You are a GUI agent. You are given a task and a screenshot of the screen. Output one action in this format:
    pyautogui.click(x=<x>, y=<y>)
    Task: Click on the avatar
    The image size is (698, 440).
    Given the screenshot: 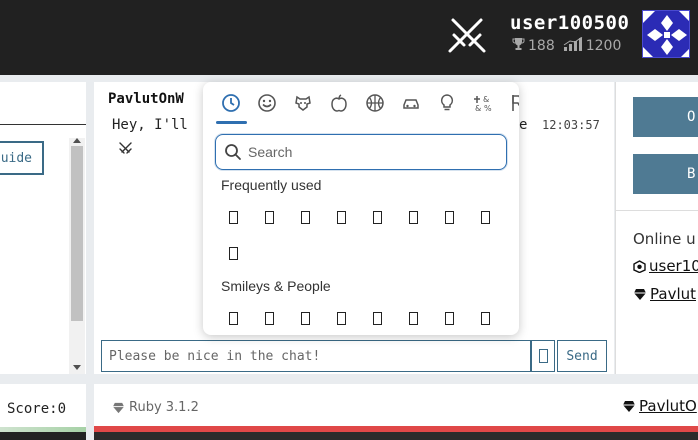 What is the action you would take?
    pyautogui.click(x=666, y=34)
    